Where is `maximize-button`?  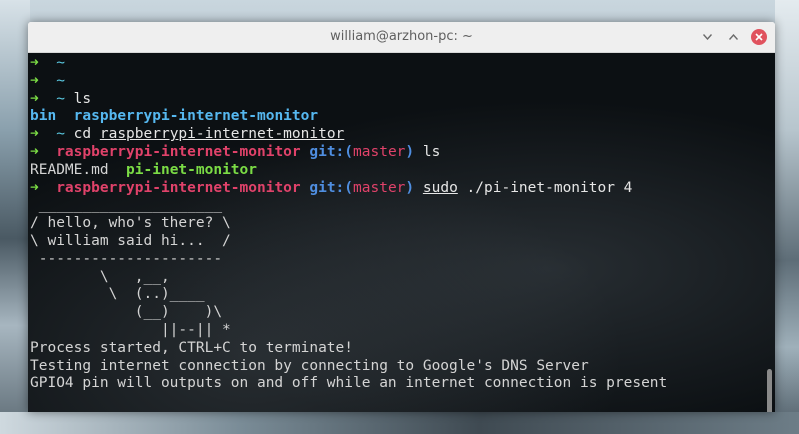 maximize-button is located at coordinates (733, 37).